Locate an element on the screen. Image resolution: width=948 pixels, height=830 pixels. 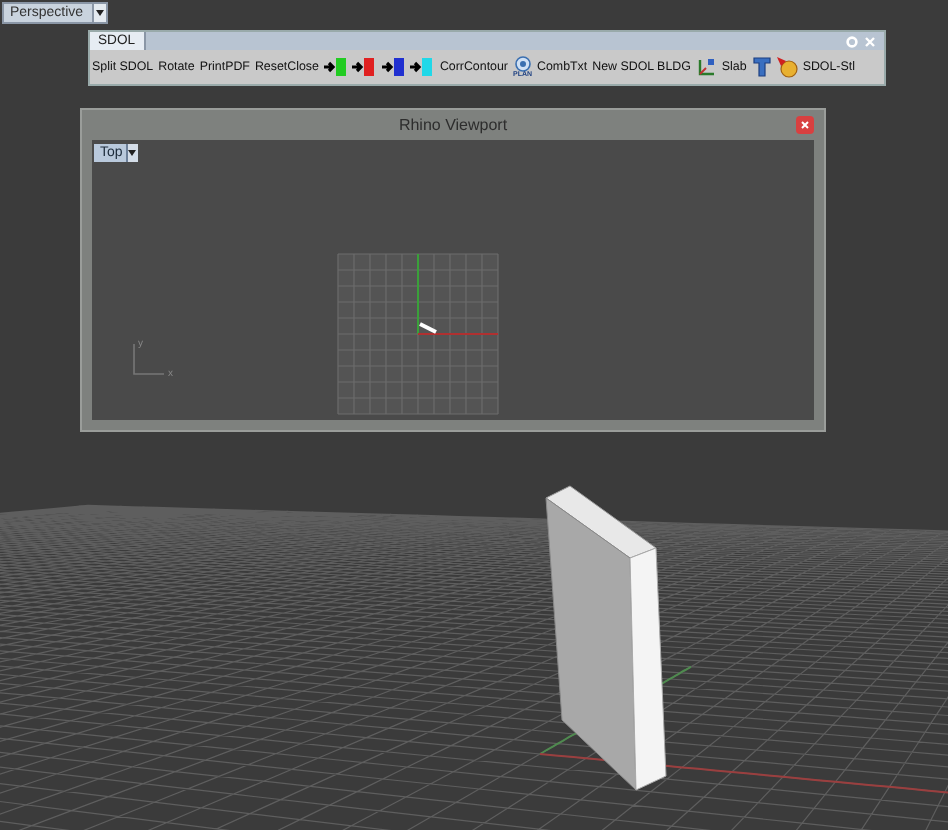
close-icon is located at coordinates (805, 125).